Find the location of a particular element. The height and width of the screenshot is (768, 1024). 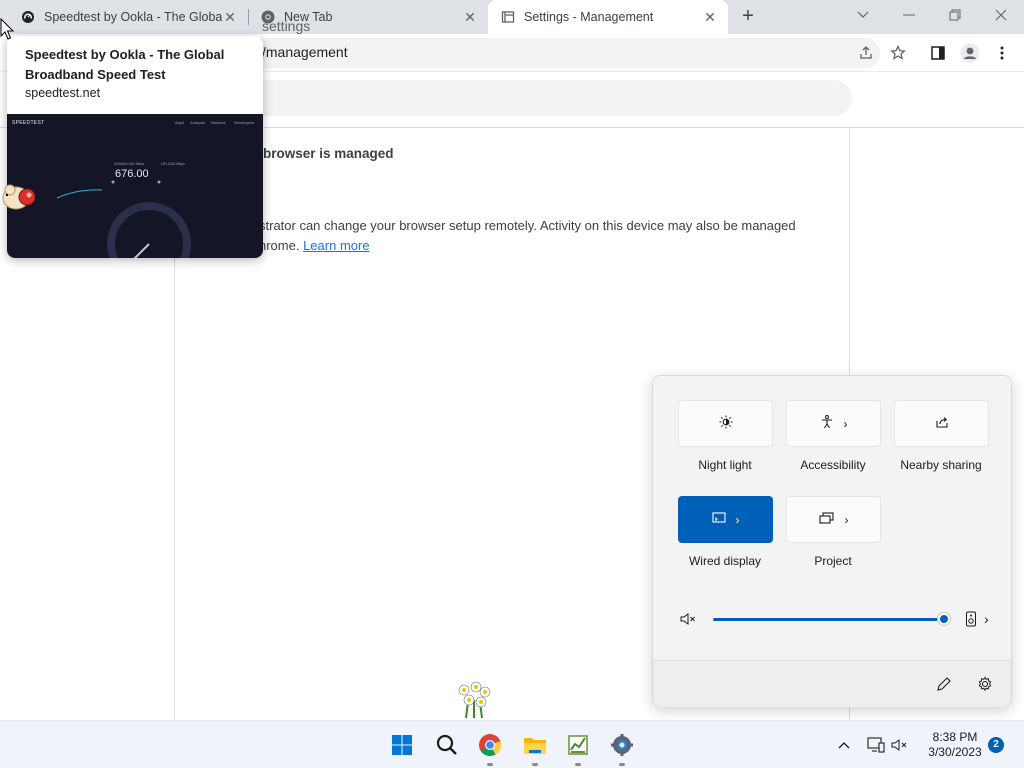

nearby-sharing-toggle is located at coordinates (941, 423).